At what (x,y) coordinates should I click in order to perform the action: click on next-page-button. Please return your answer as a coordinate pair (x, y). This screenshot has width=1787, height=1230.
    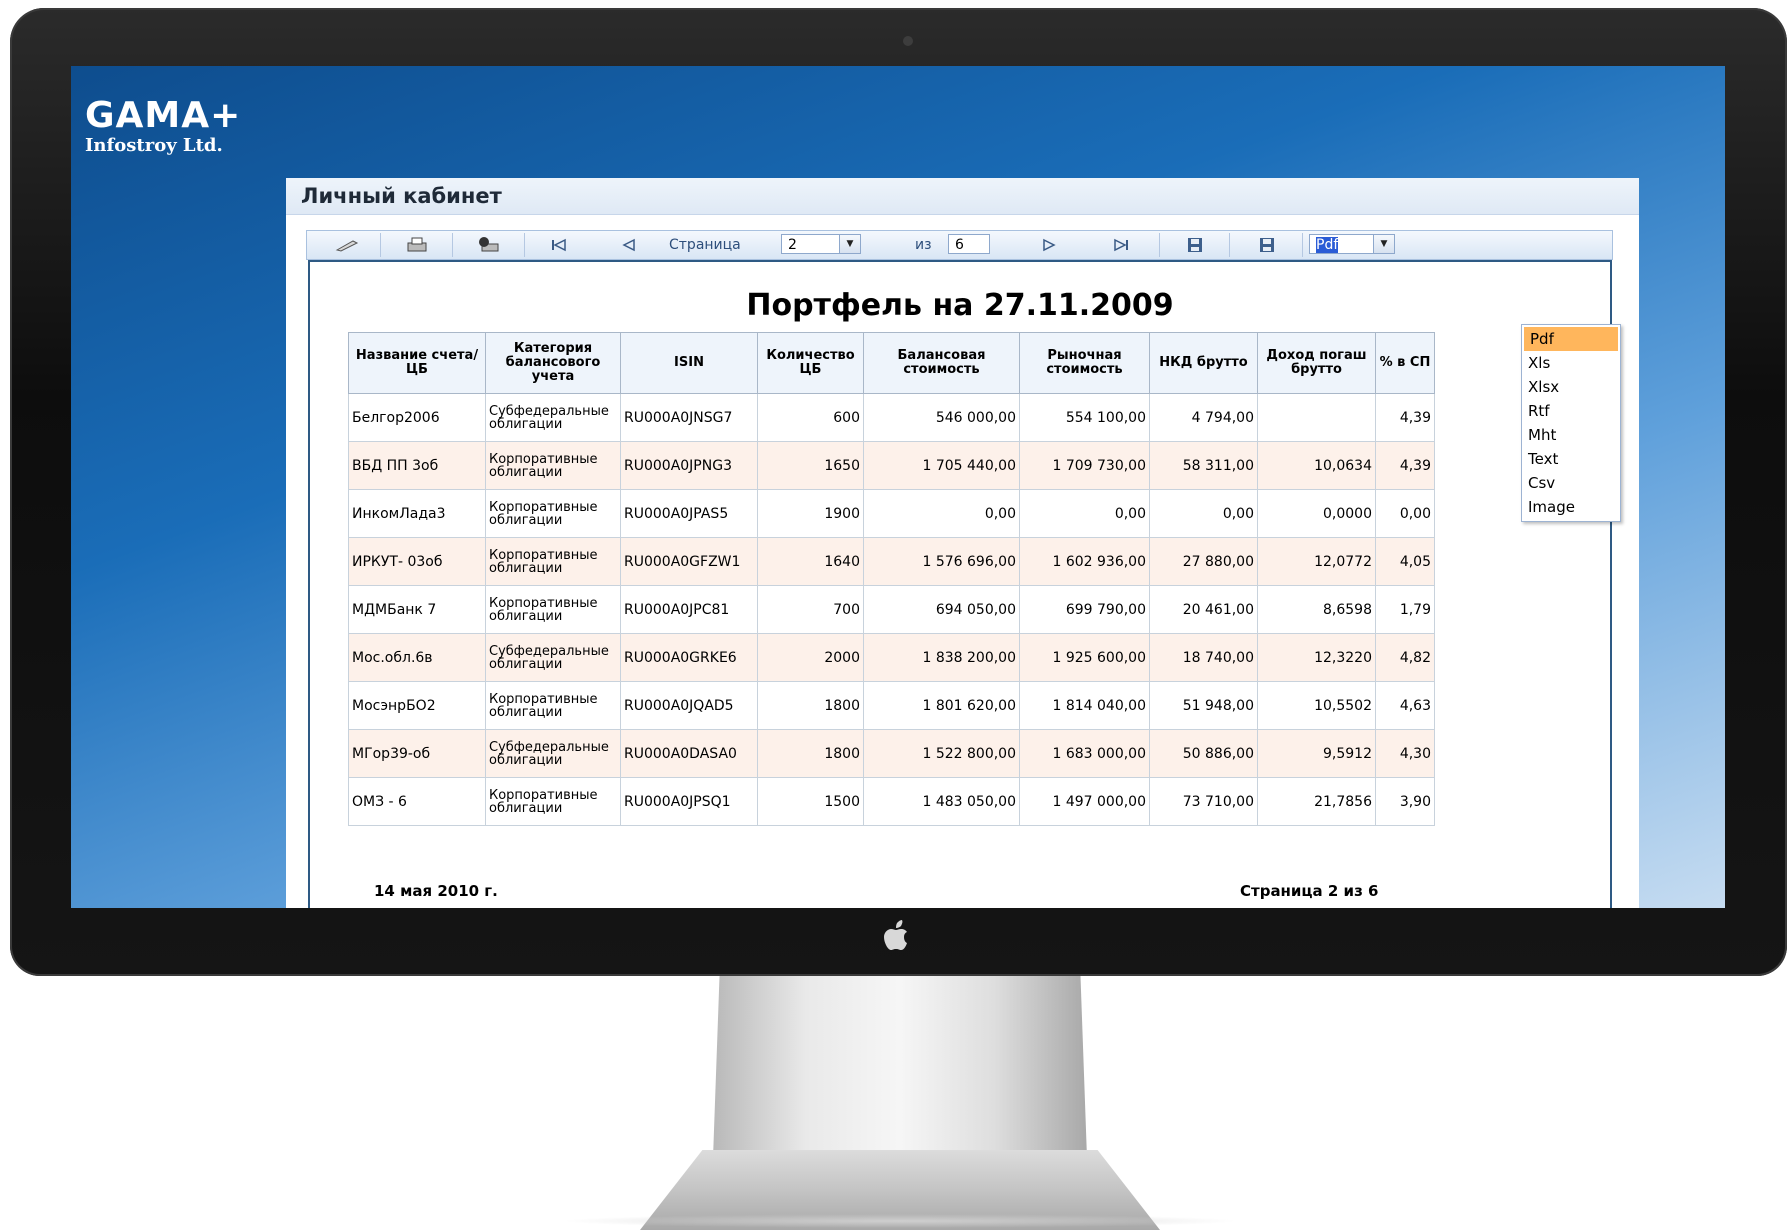
    Looking at the image, I should click on (1049, 245).